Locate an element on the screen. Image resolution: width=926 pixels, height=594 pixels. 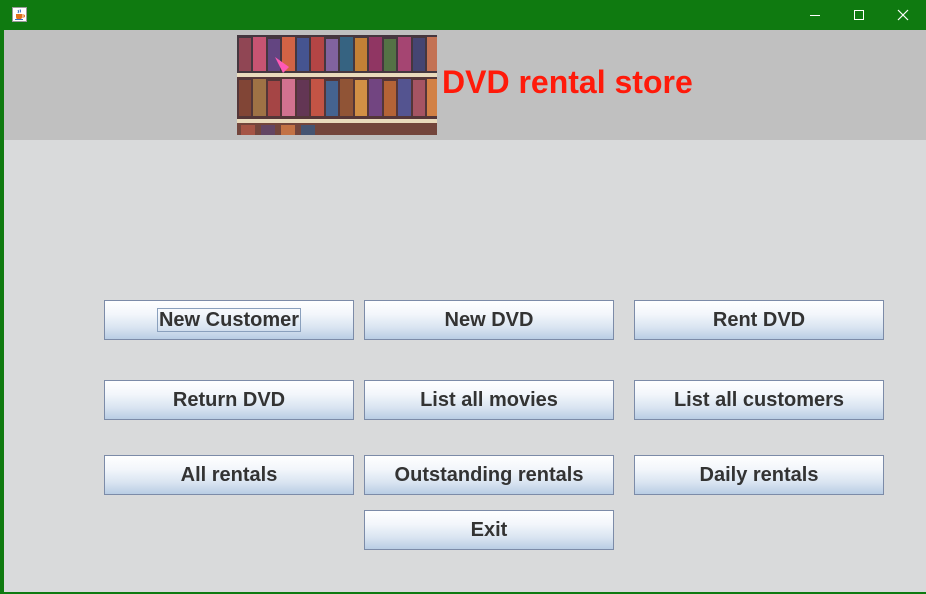
outstanding-rentals-button: Outstanding rentals is located at coordinates (489, 475).